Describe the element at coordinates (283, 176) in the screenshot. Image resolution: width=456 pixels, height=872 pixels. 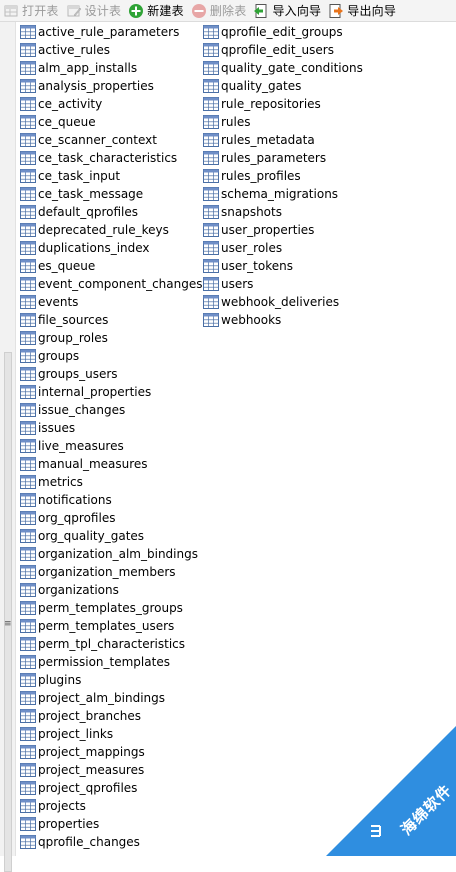
I see `table-list-item: rules_profiles` at that location.